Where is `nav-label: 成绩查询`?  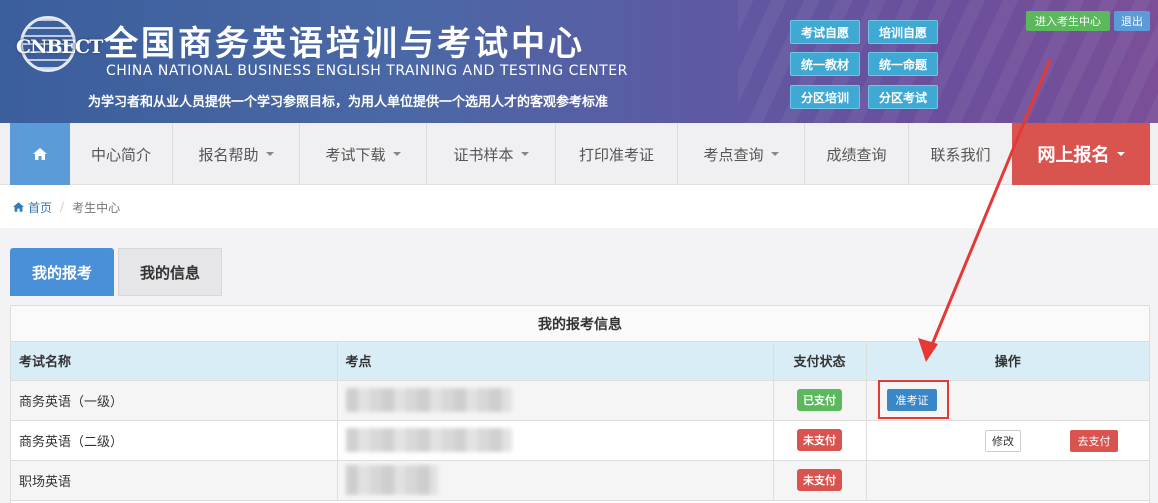
nav-label: 成绩查询 is located at coordinates (856, 154).